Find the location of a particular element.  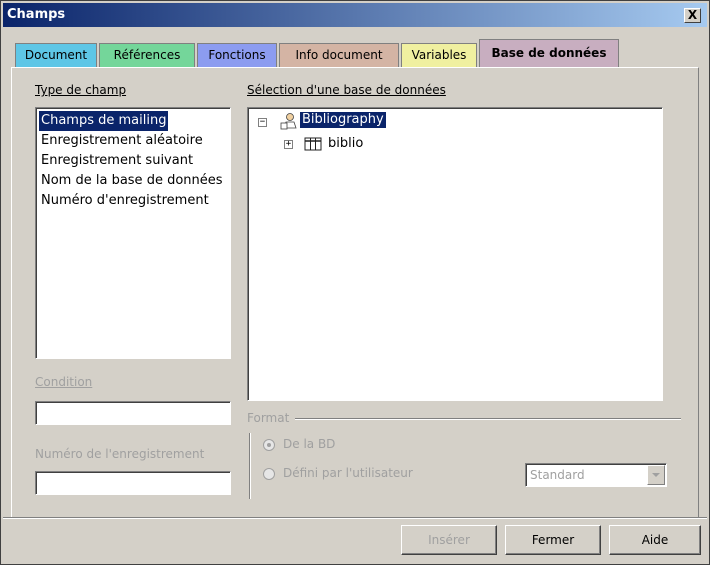

radio-dot is located at coordinates (269, 445).